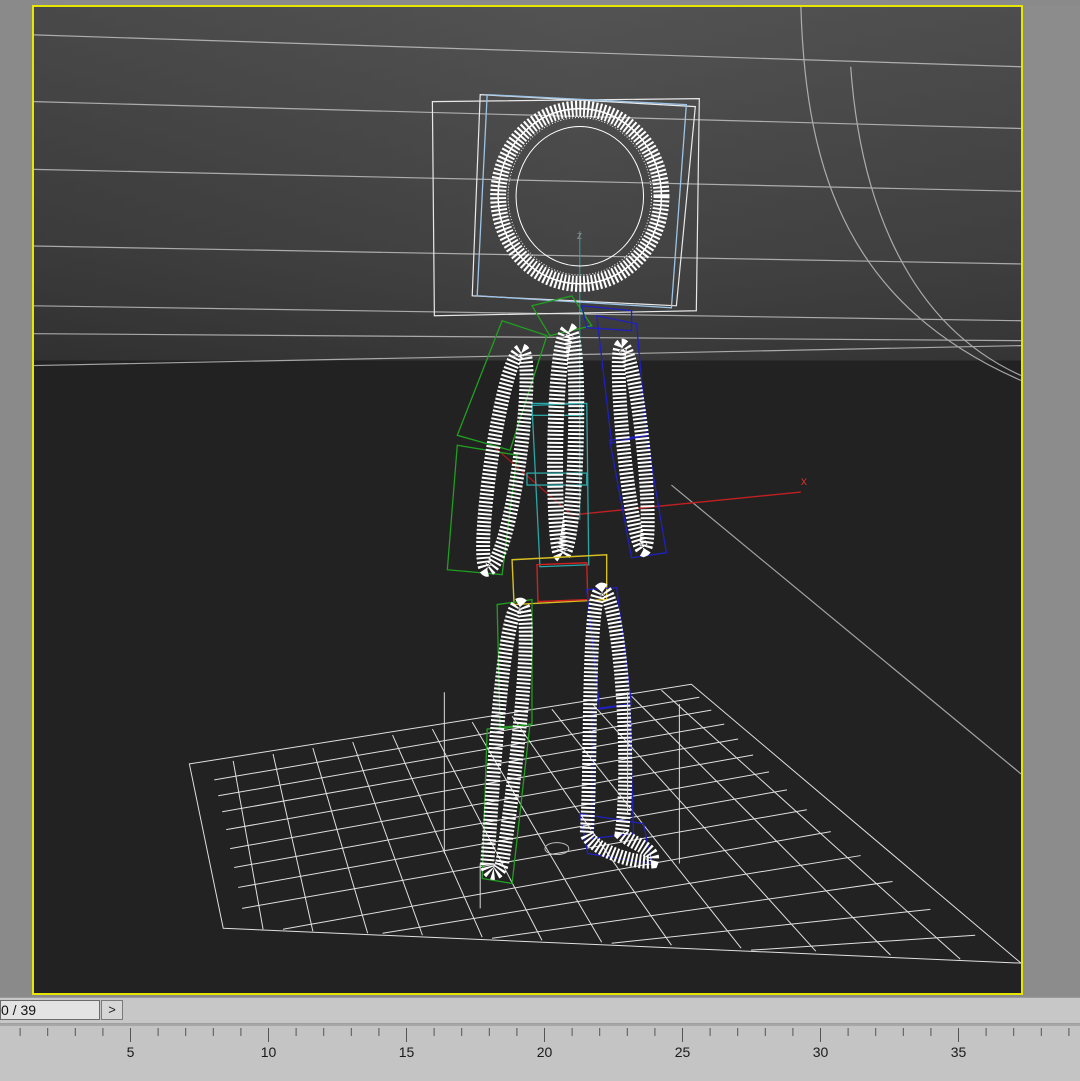  I want to click on z-axis-label: z, so click(579, 236).